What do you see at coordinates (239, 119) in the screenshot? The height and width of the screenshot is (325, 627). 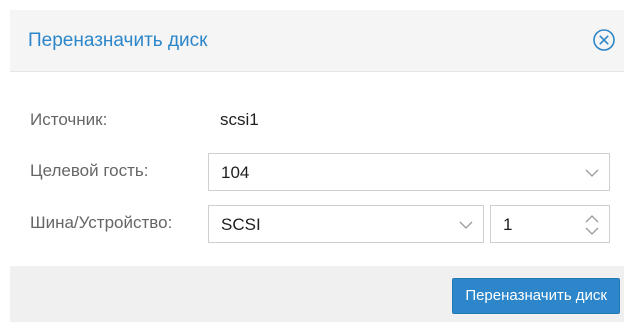 I see `source-value: scsi1` at bounding box center [239, 119].